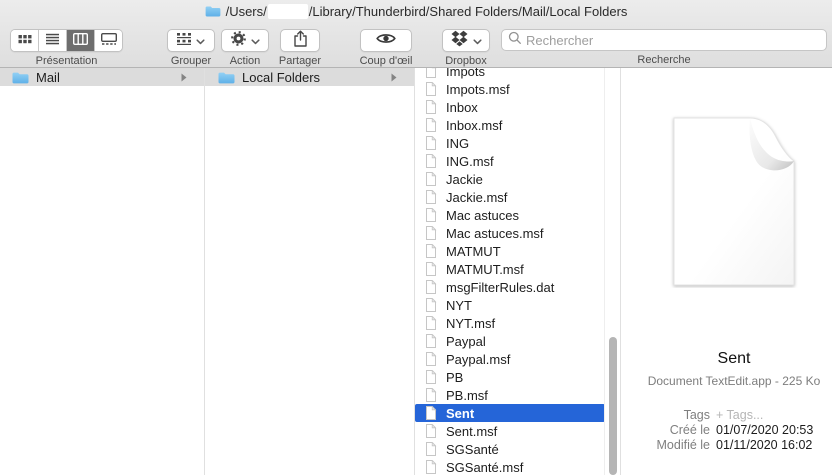 The image size is (832, 475). What do you see at coordinates (510, 251) in the screenshot?
I see `file-row: MATMUT` at bounding box center [510, 251].